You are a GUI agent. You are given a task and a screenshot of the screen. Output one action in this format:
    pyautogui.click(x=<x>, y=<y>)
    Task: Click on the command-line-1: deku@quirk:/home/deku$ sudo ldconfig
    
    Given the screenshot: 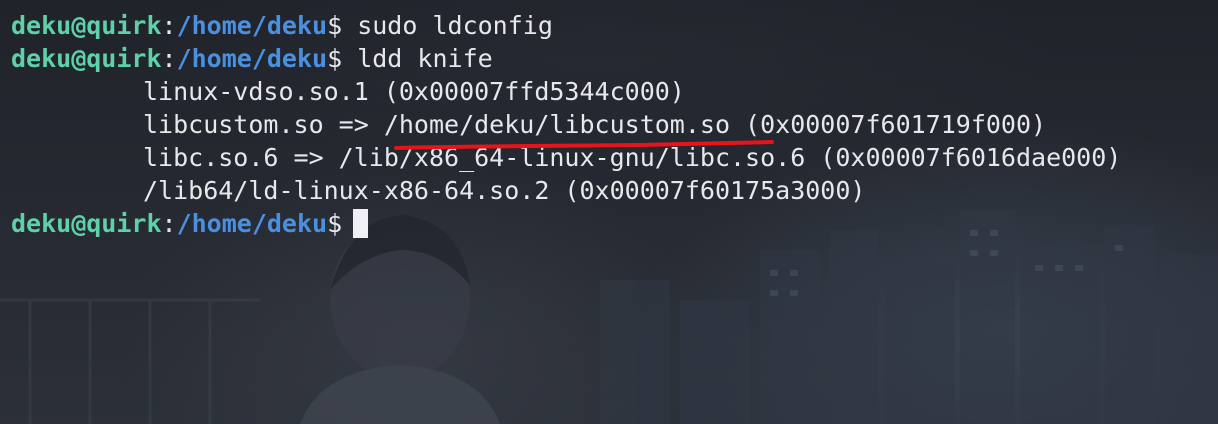 What is the action you would take?
    pyautogui.click(x=566, y=25)
    